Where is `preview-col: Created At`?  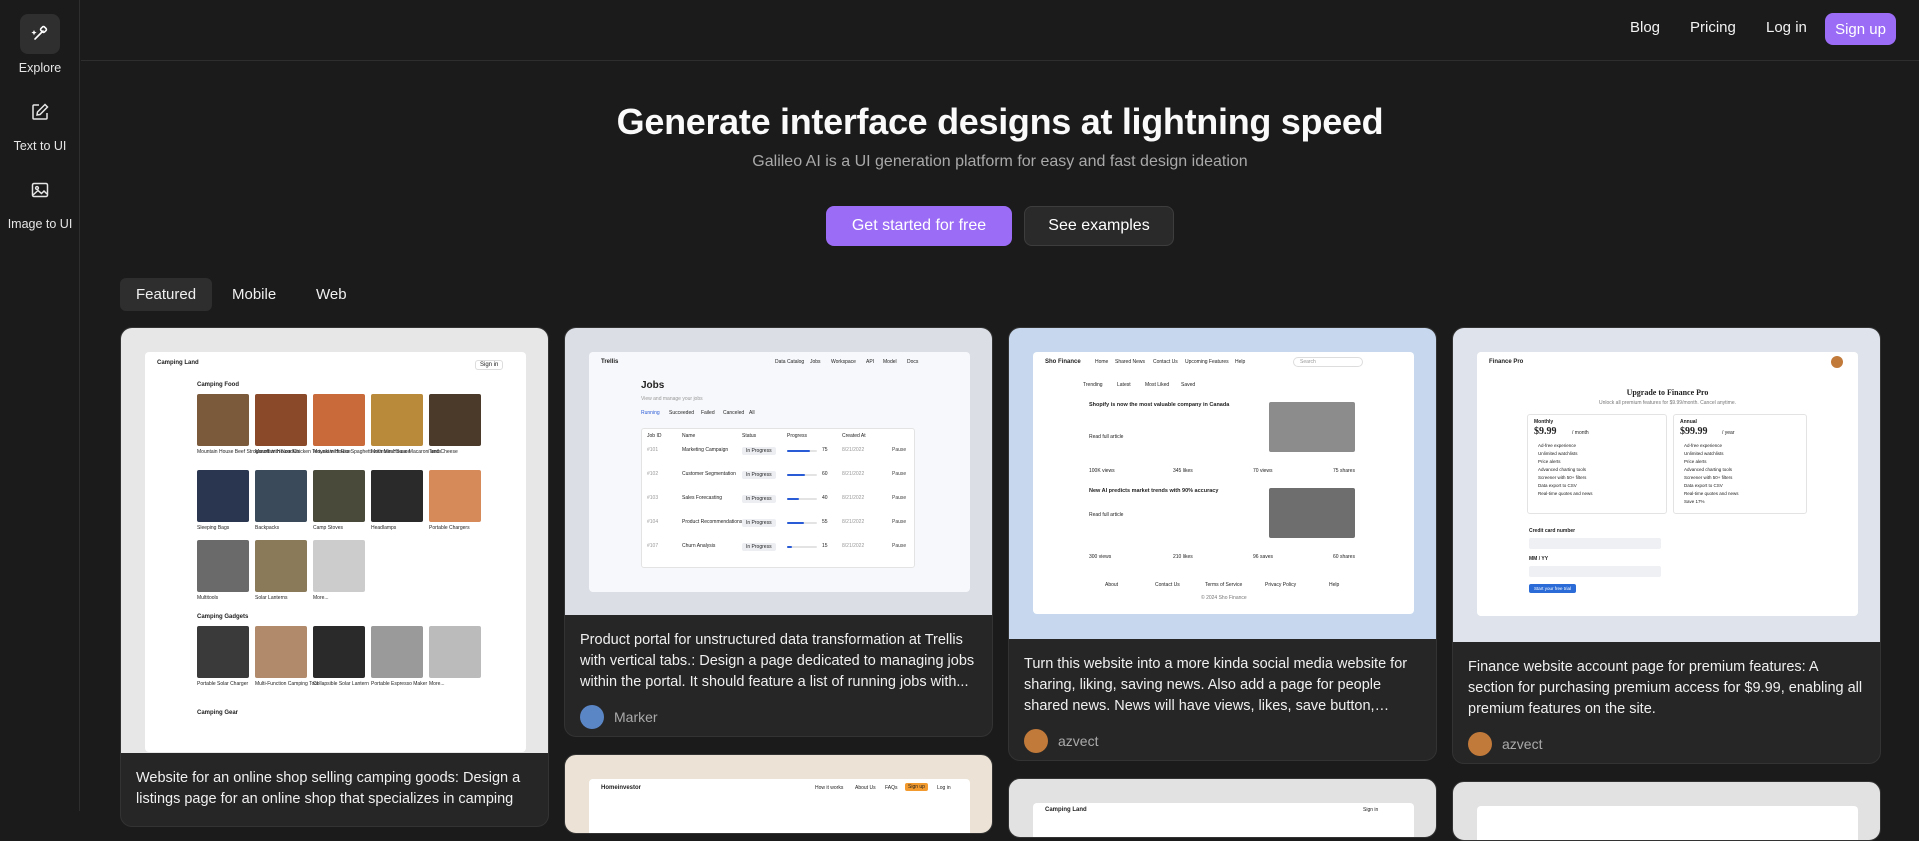
preview-col: Created At is located at coordinates (854, 436).